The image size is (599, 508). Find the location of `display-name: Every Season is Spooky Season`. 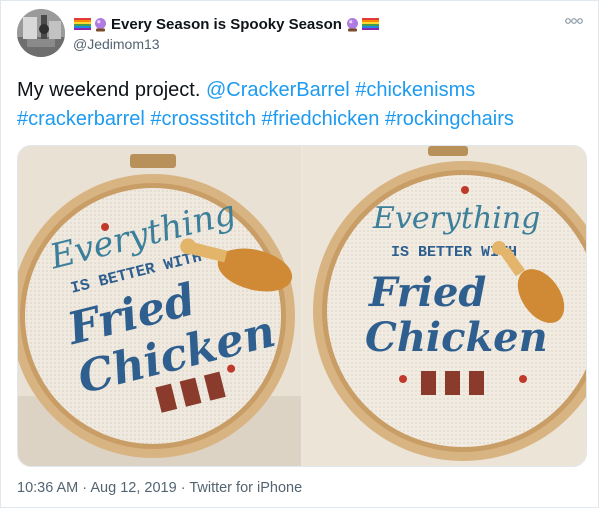

display-name: Every Season is Spooky Season is located at coordinates (226, 24).